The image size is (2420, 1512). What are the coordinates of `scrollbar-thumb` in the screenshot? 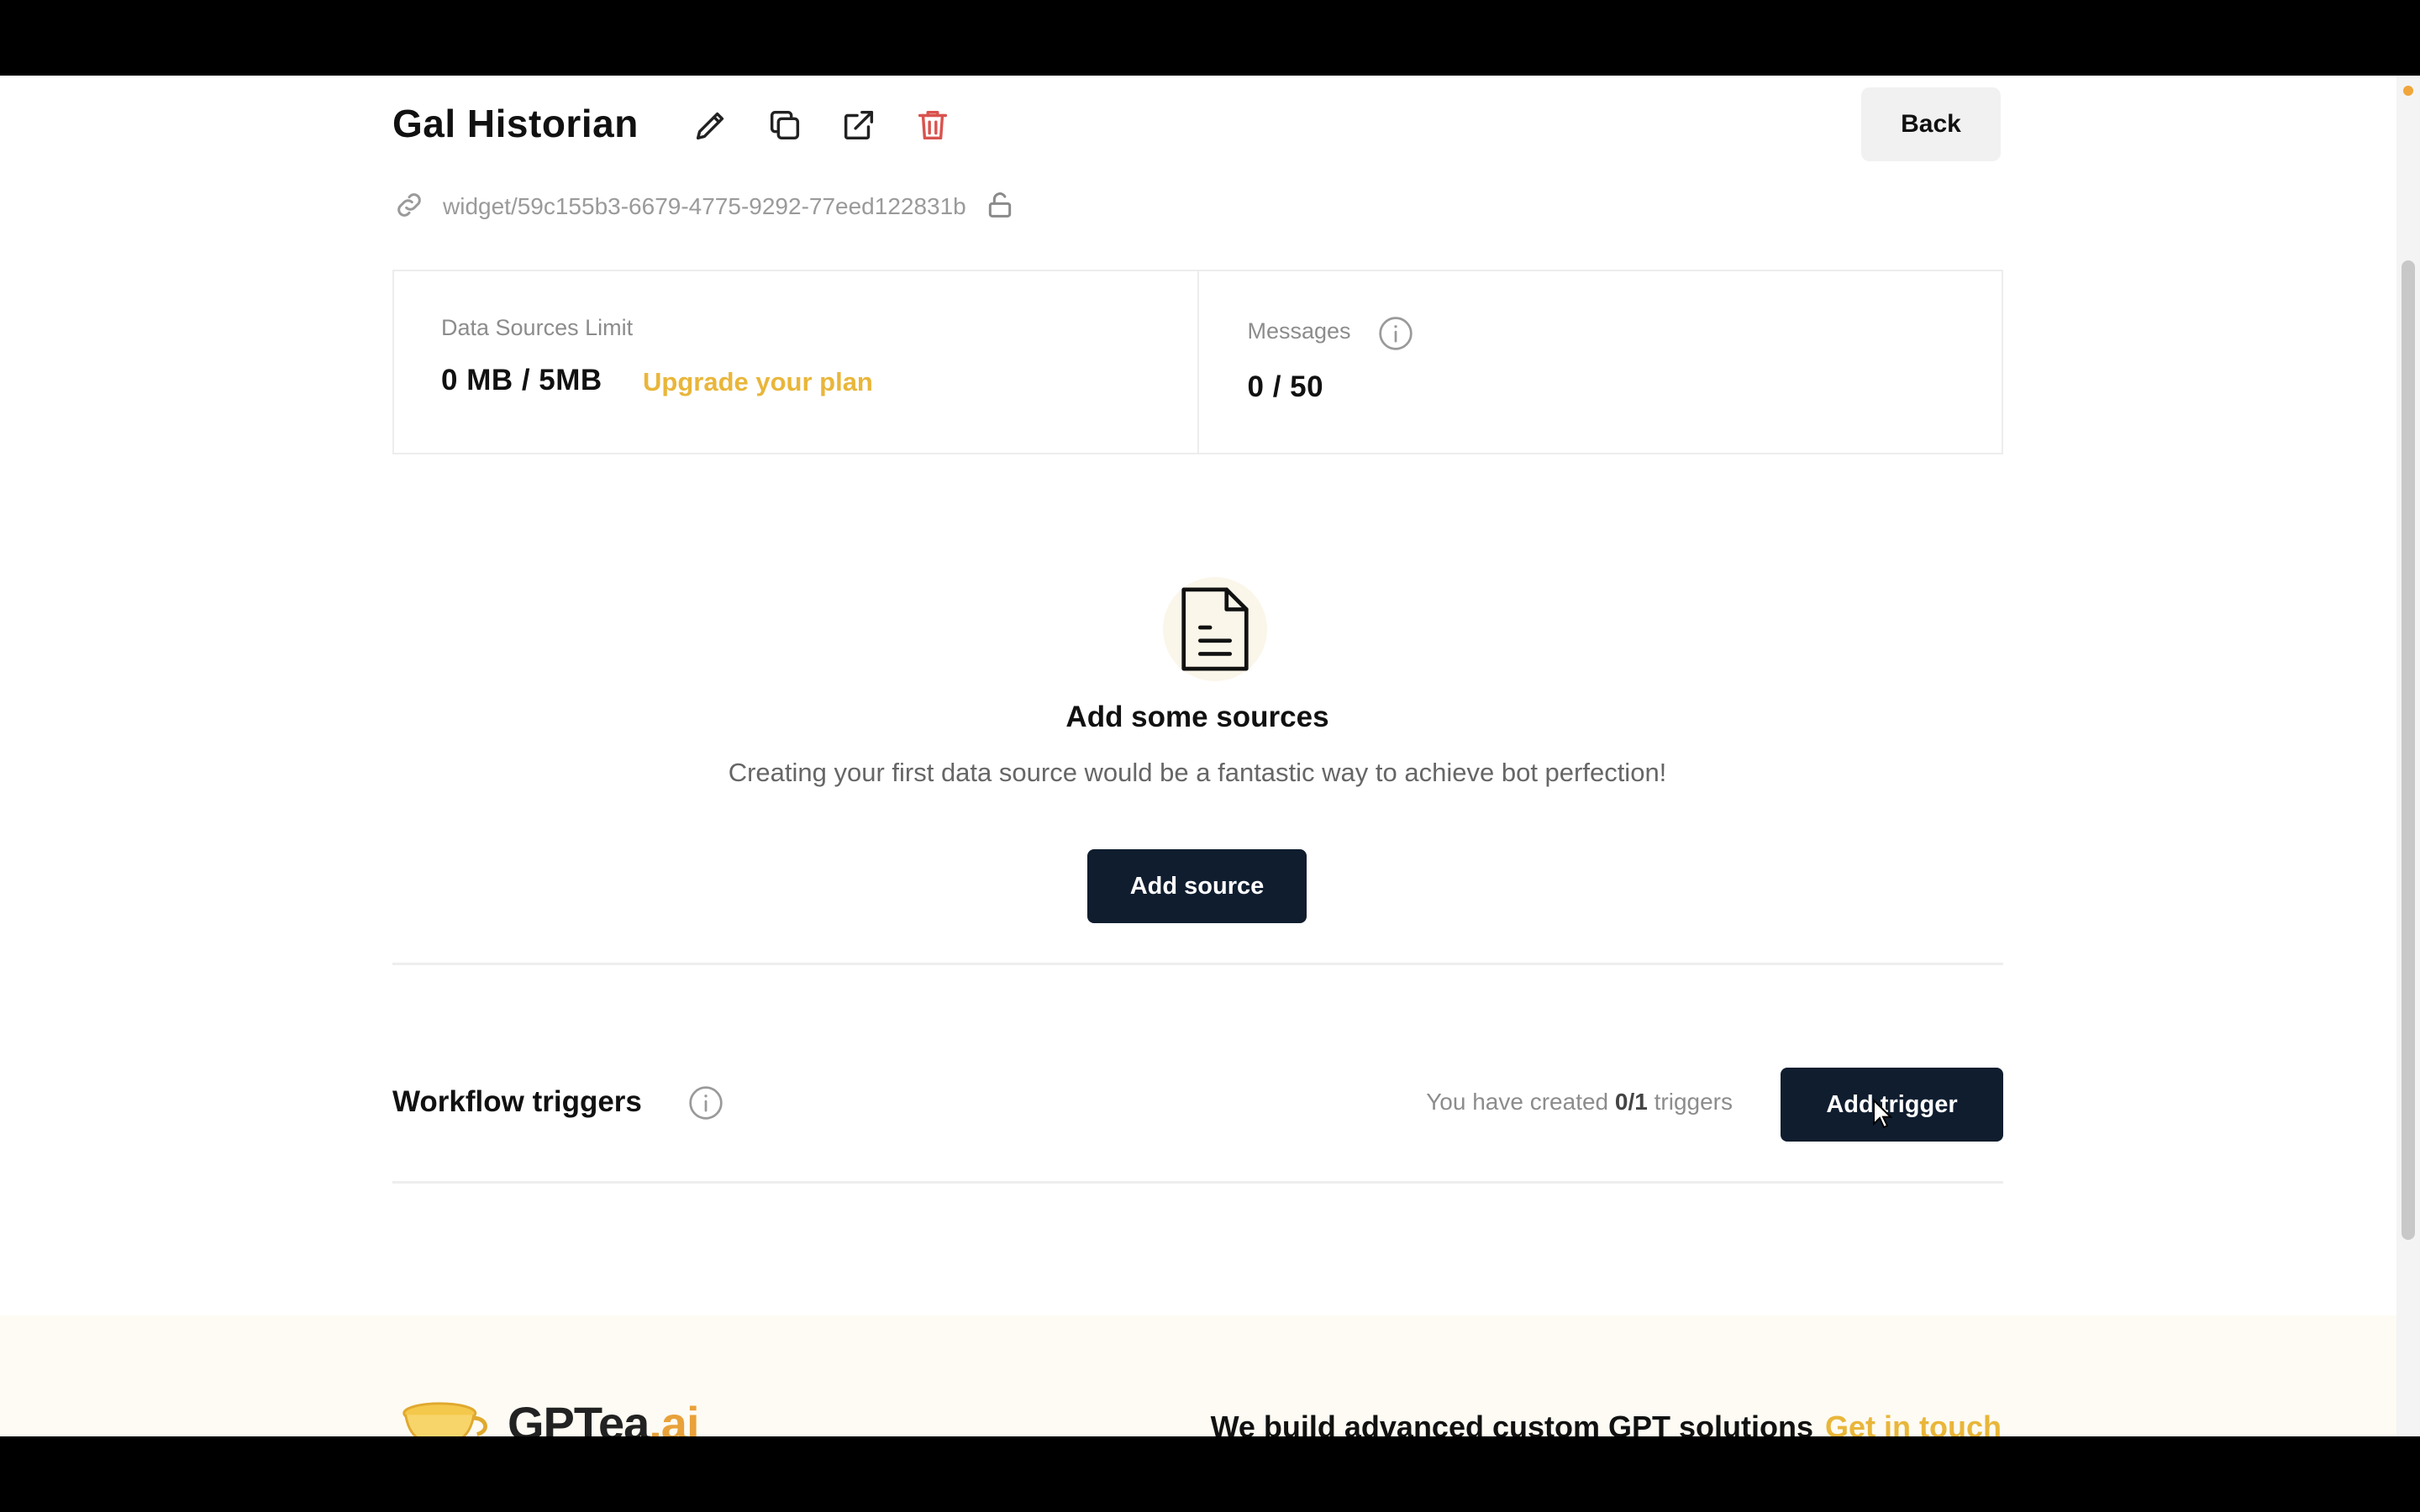 It's located at (2408, 750).